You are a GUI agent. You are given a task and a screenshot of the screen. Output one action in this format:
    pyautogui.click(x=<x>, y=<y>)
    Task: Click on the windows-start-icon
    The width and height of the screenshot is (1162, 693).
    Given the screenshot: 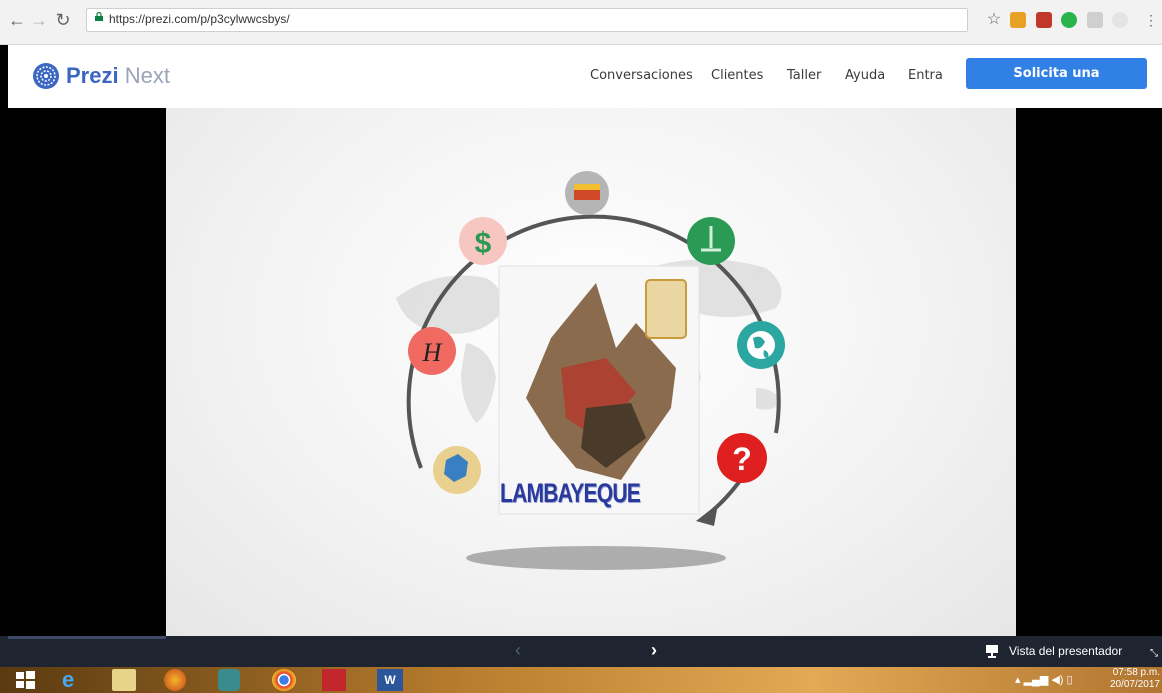 What is the action you would take?
    pyautogui.click(x=25, y=680)
    